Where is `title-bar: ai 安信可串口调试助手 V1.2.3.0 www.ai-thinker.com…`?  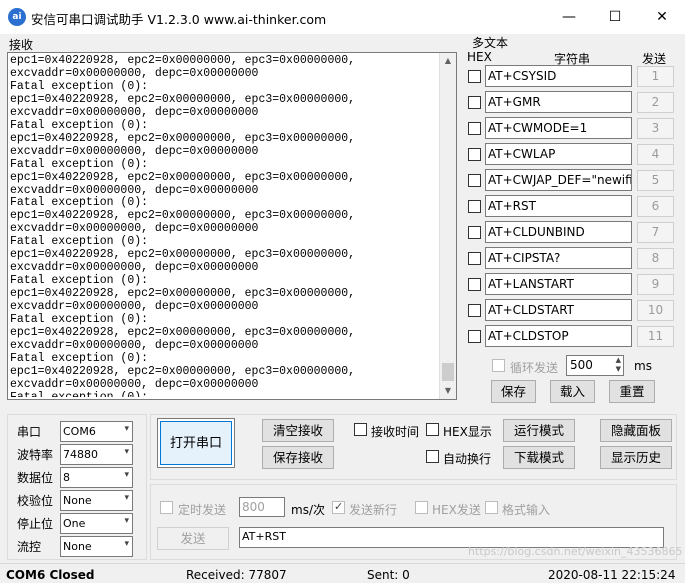 title-bar: ai 安信可串口调试助手 V1.2.3.0 www.ai-thinker.com… is located at coordinates (342, 17).